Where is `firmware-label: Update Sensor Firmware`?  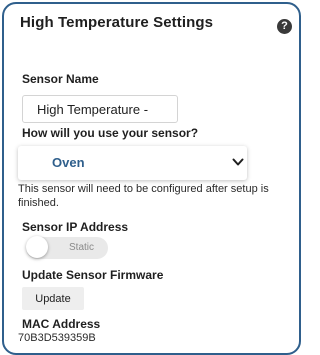
firmware-label: Update Sensor Firmware is located at coordinates (93, 275).